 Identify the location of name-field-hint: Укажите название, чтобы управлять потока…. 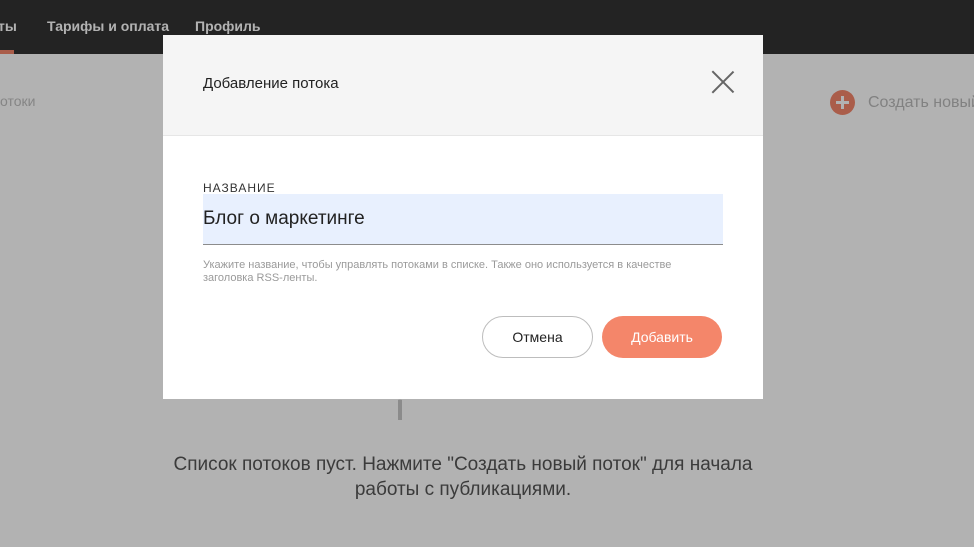
(437, 271).